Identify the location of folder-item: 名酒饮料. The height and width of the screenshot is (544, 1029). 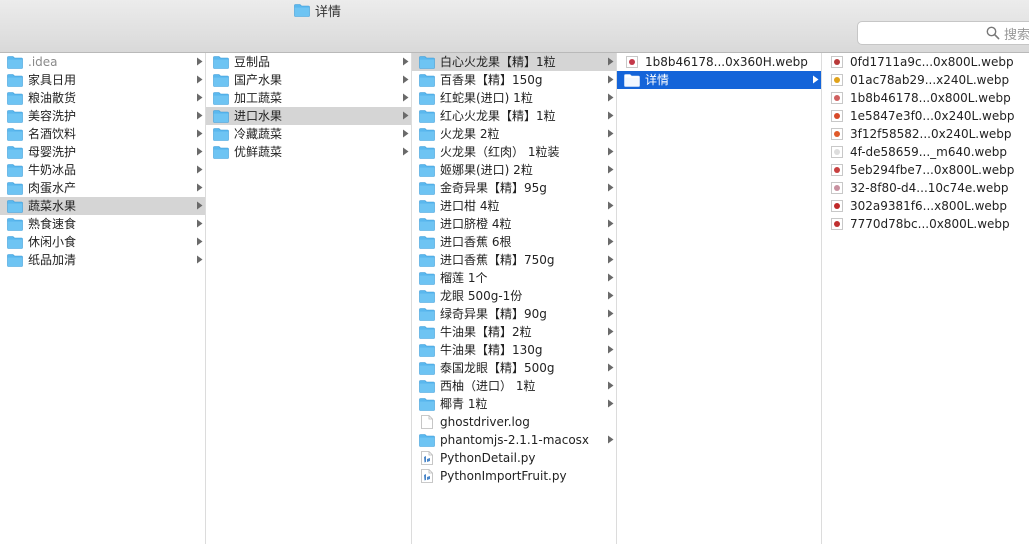
(102, 134).